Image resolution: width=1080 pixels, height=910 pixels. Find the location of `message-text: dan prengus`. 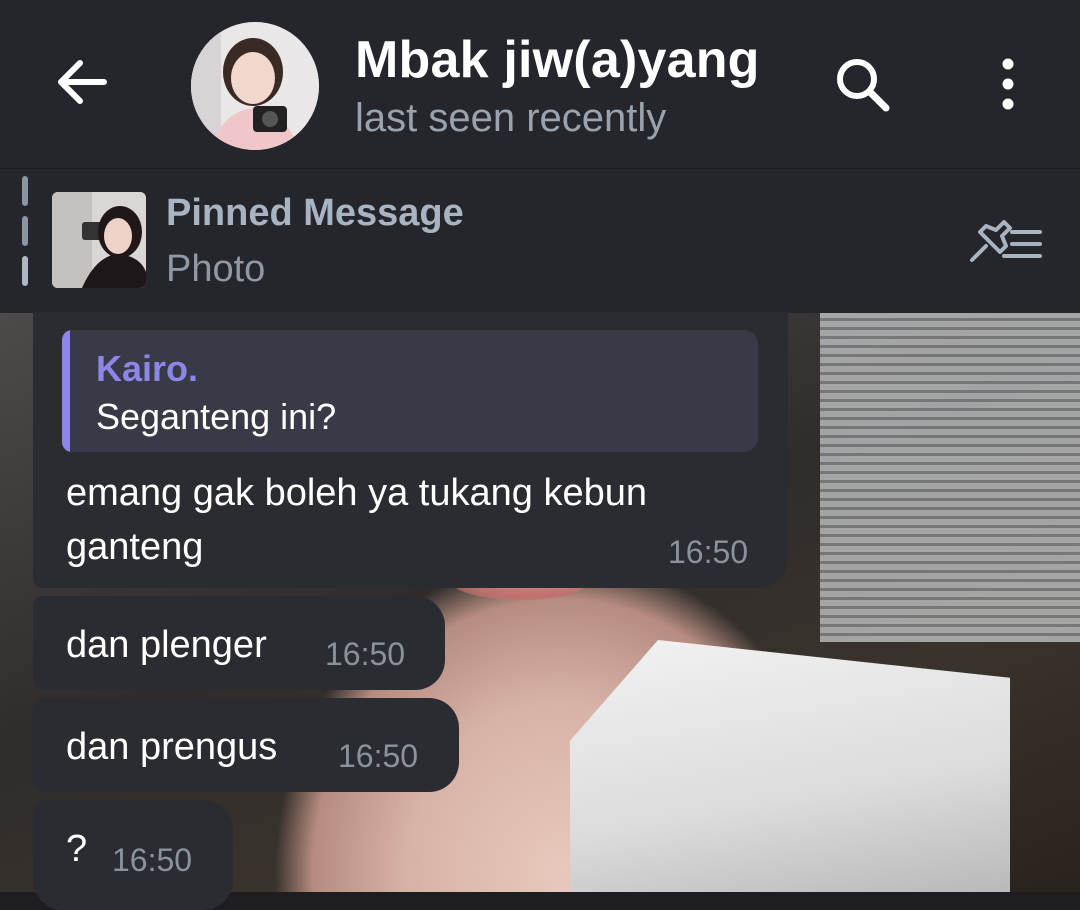

message-text: dan prengus is located at coordinates (172, 747).